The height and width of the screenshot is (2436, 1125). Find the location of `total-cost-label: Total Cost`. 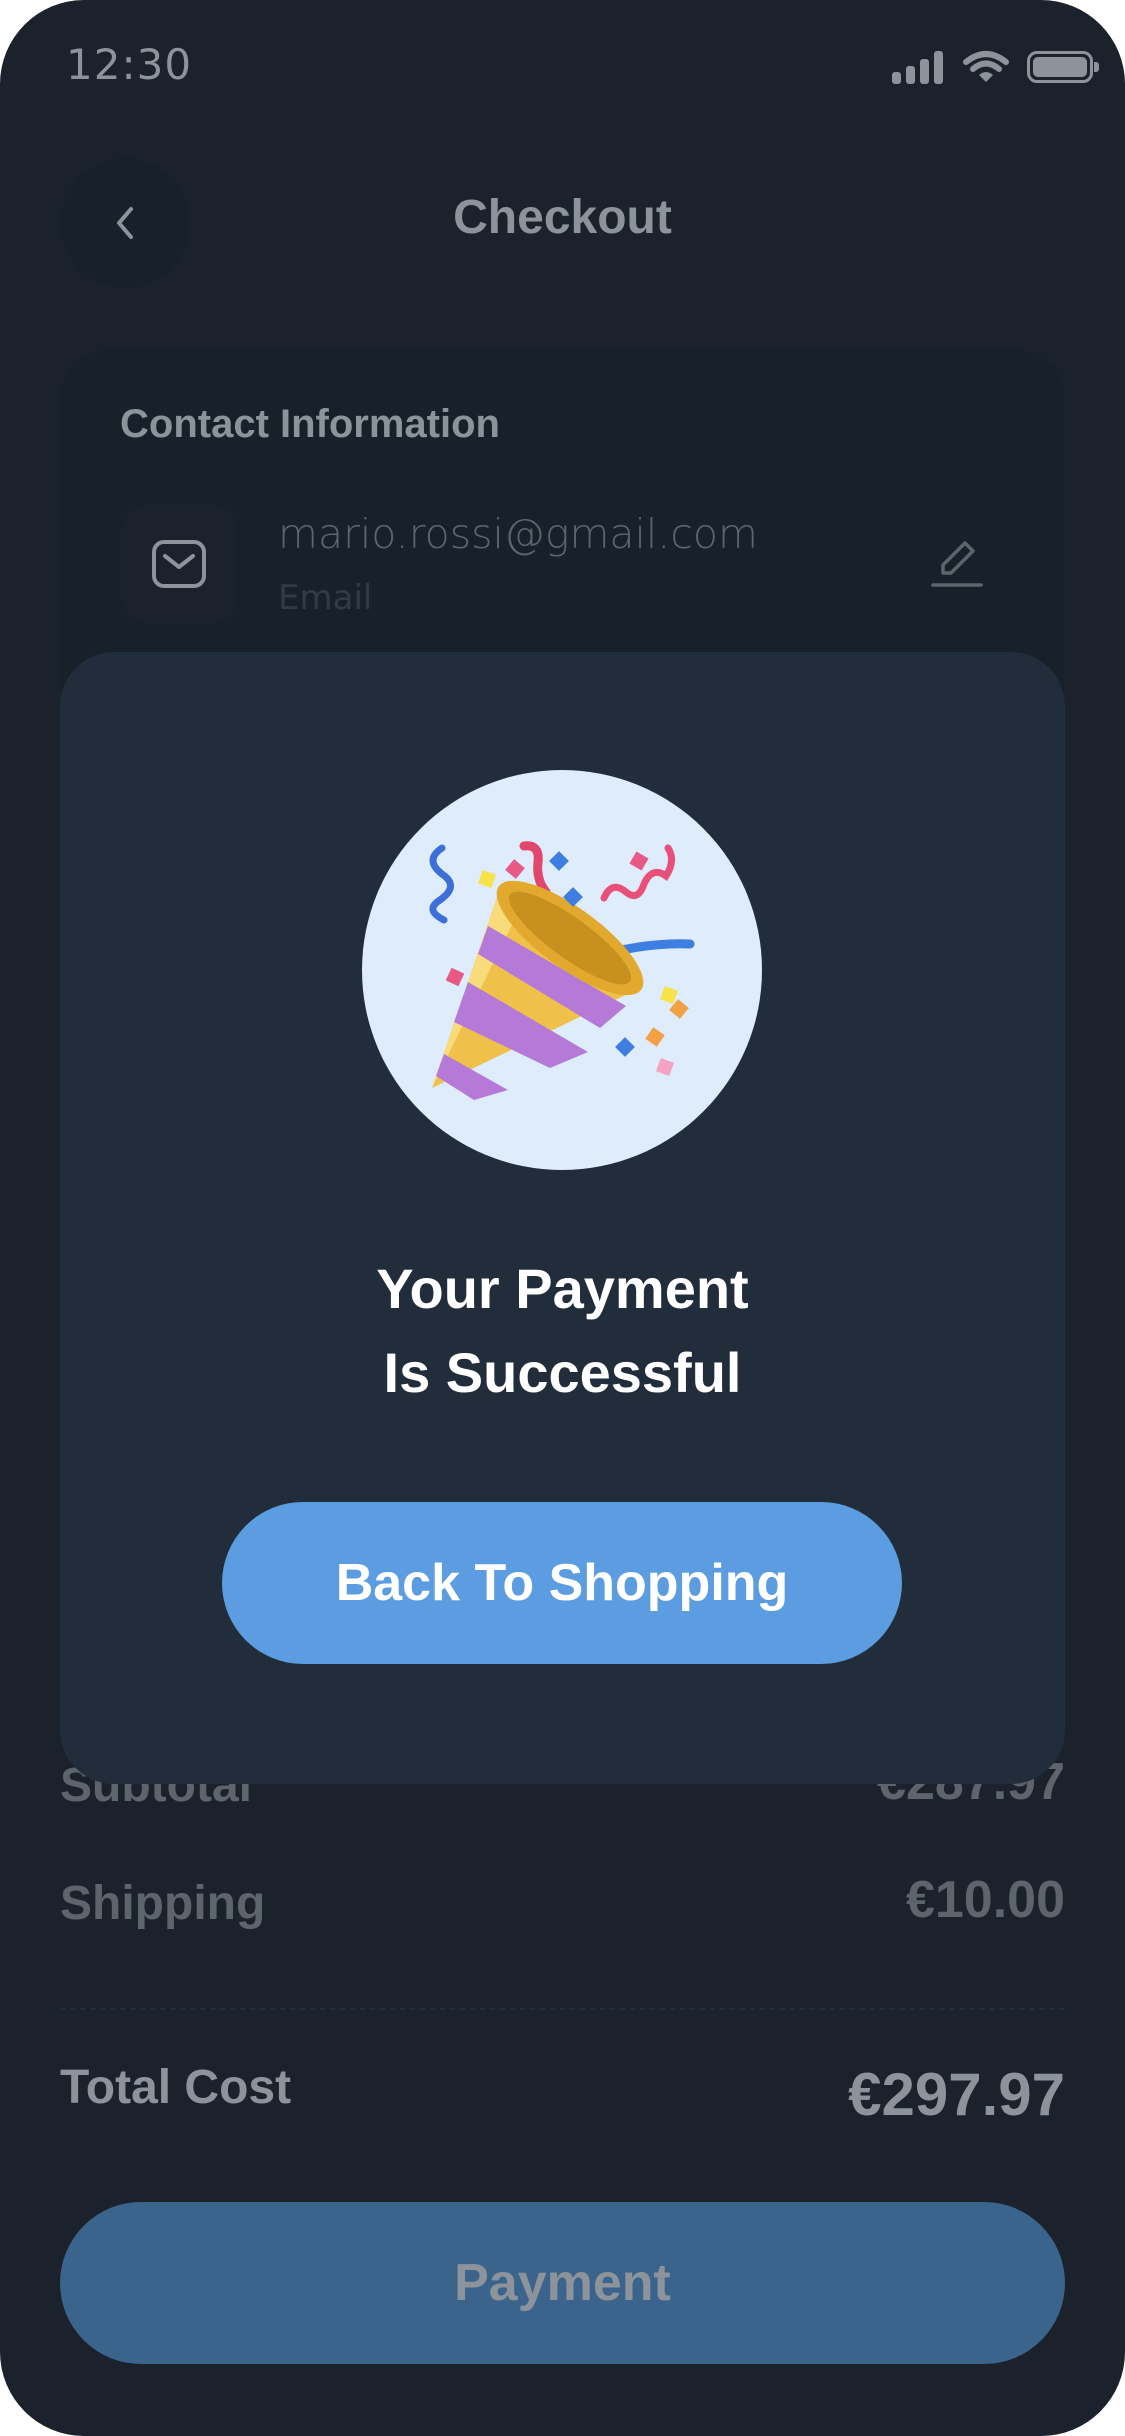

total-cost-label: Total Cost is located at coordinates (176, 2087).